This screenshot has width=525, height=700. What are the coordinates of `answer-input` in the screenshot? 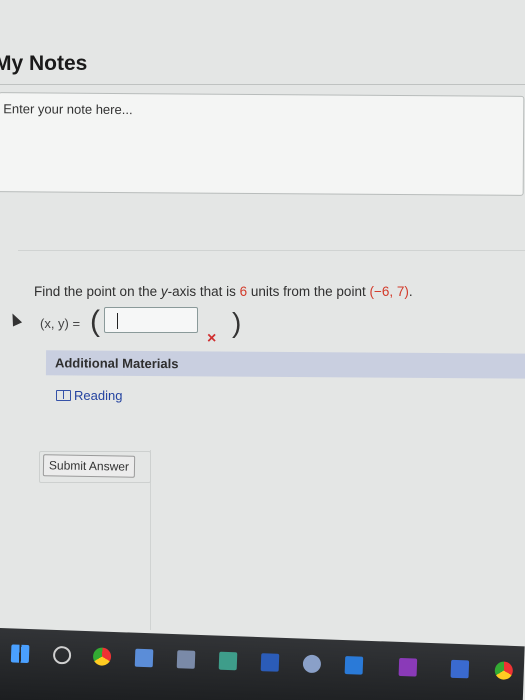 It's located at (151, 320).